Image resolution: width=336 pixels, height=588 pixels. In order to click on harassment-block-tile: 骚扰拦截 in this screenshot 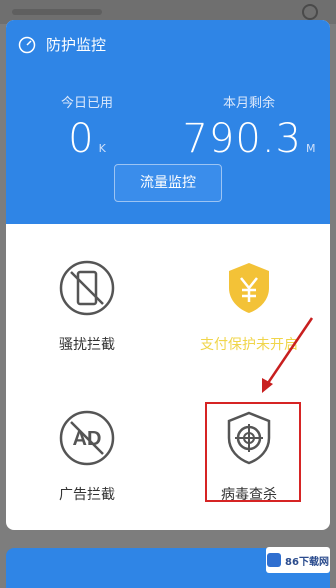, I will do `click(87, 307)`.